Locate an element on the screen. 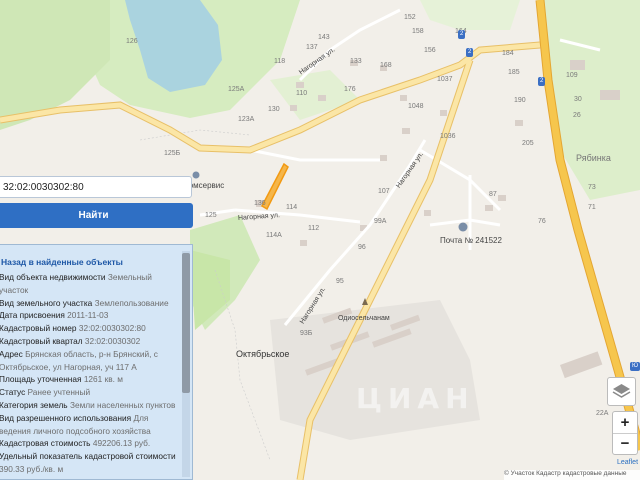 This screenshot has height=480, width=640. house-number: 184 is located at coordinates (508, 53).